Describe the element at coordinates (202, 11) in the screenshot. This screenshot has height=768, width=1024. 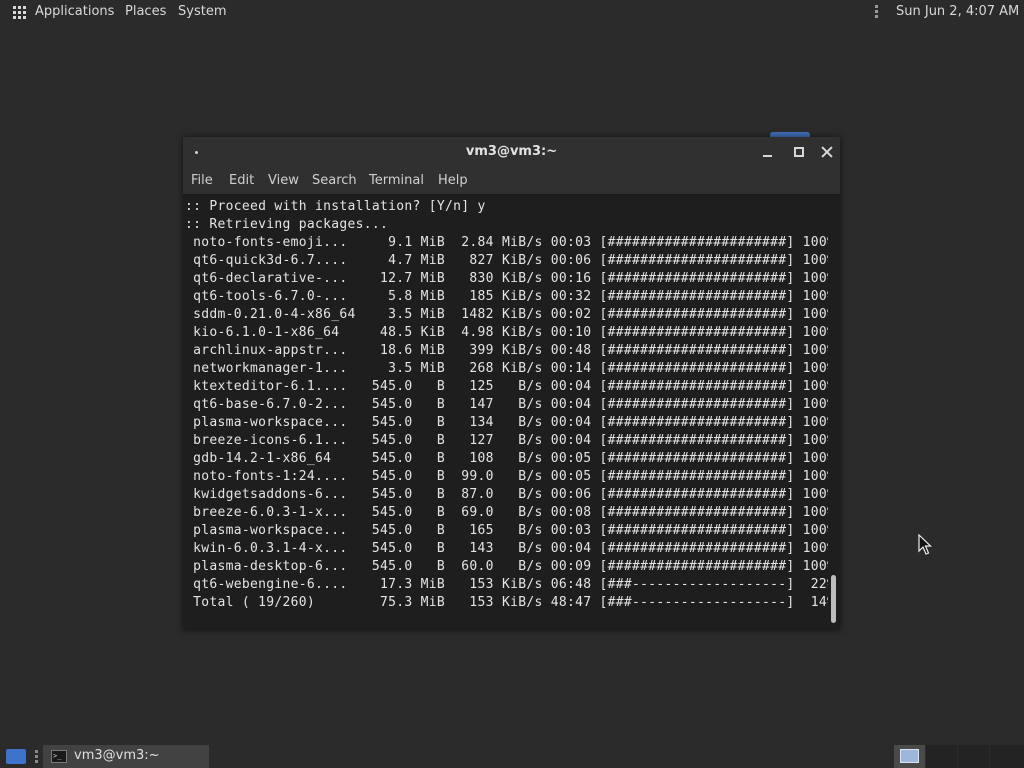
I see `system-menu: System` at that location.